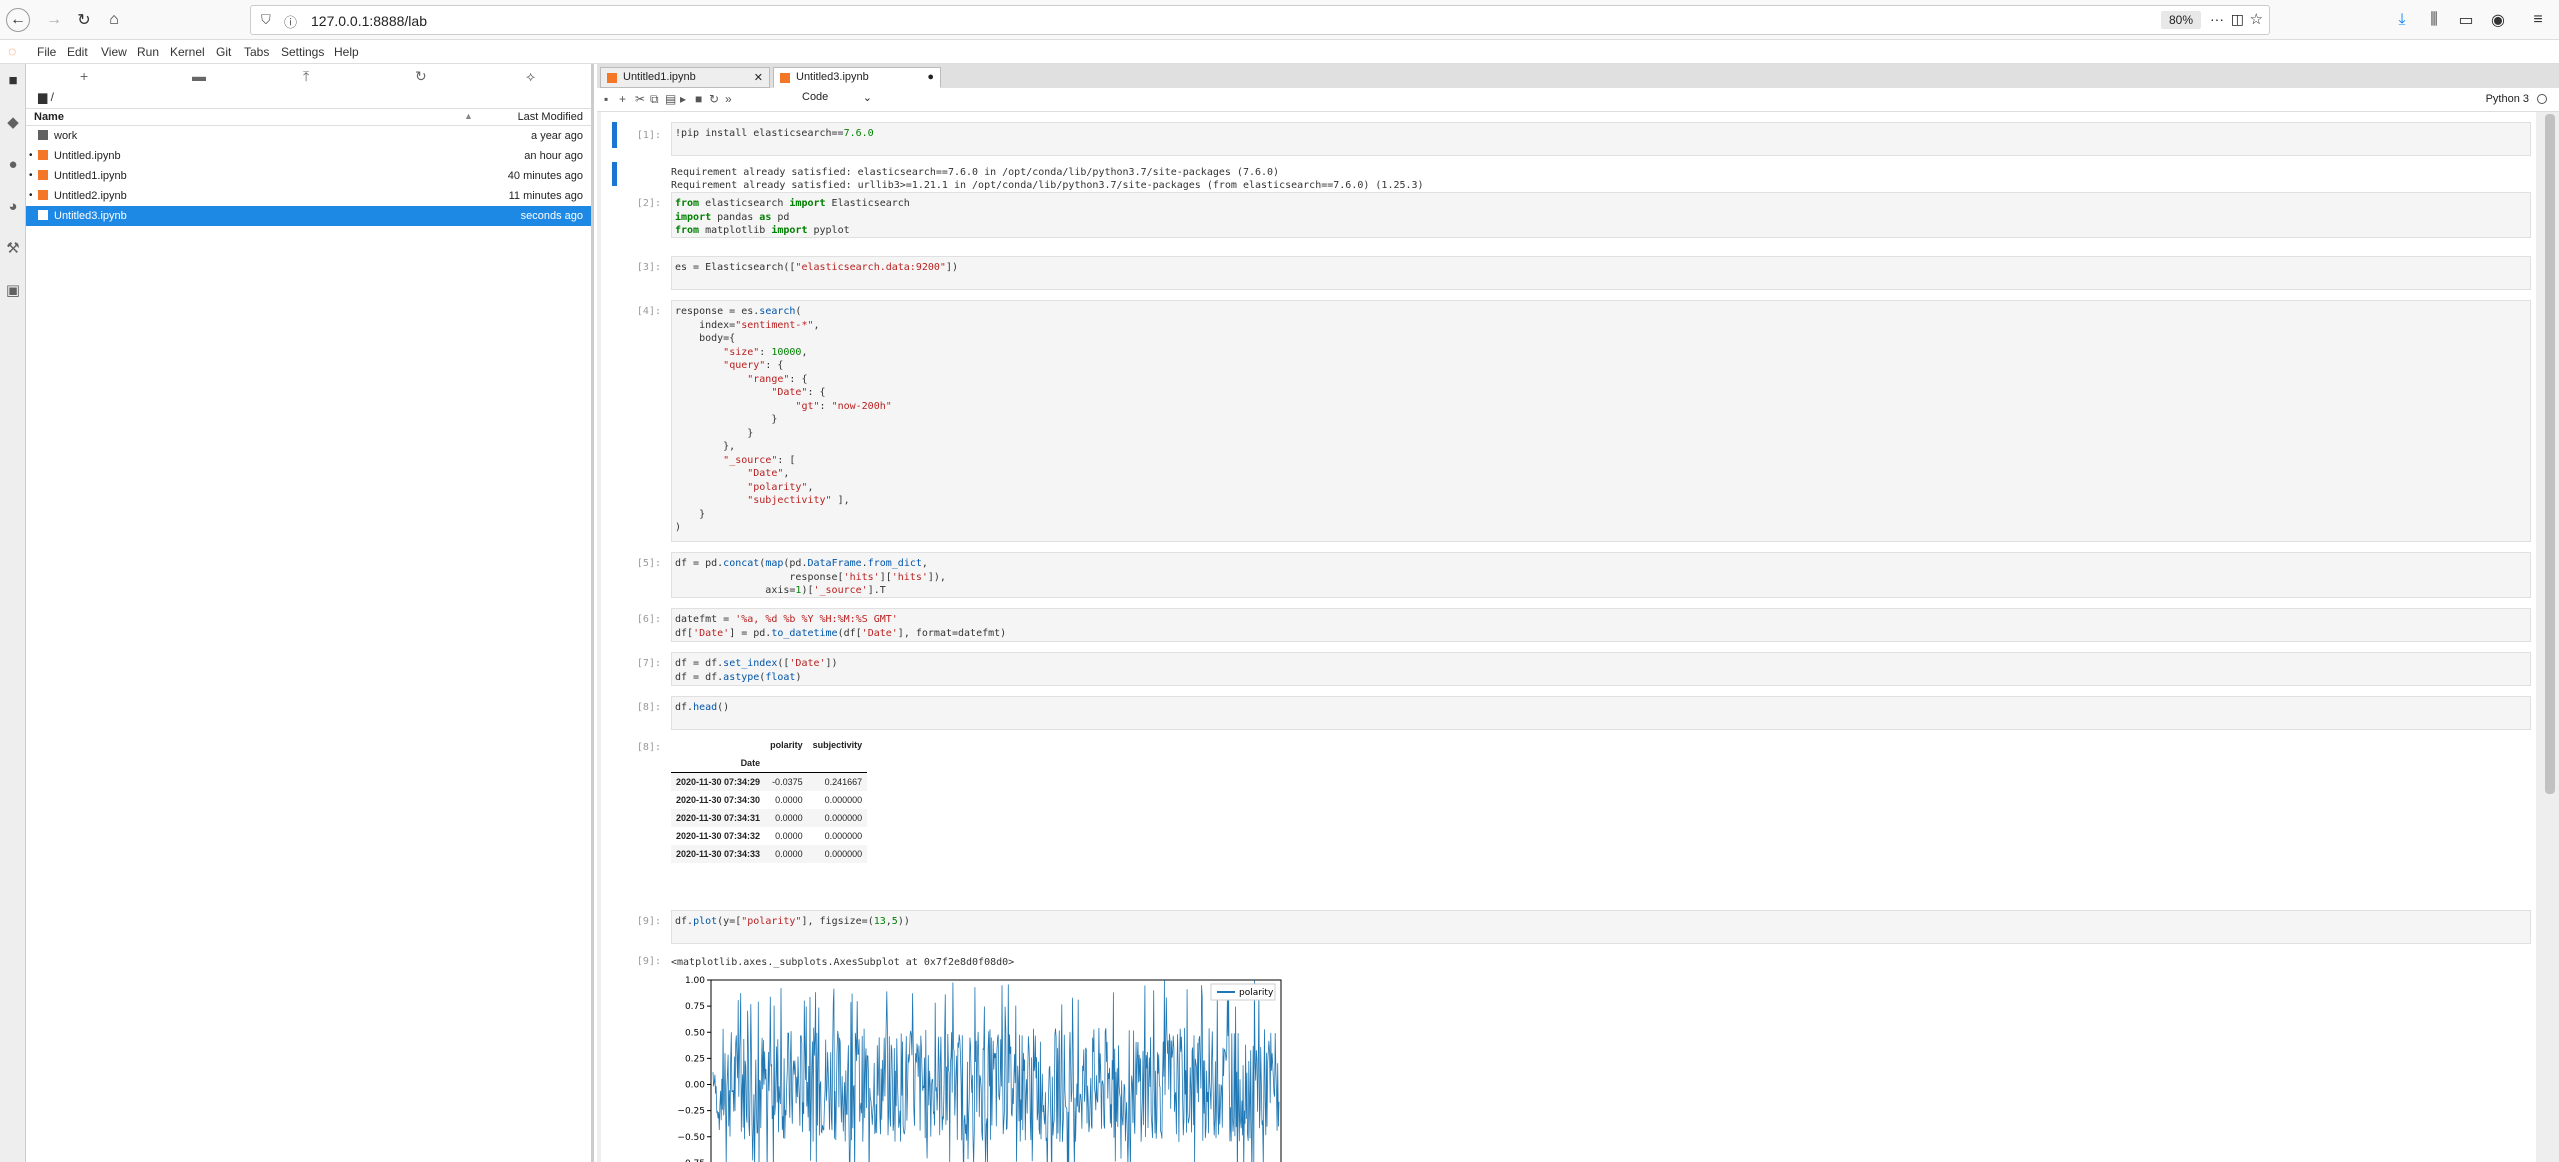 This screenshot has height=1162, width=2559. I want to click on restart-icon: ↻, so click(714, 99).